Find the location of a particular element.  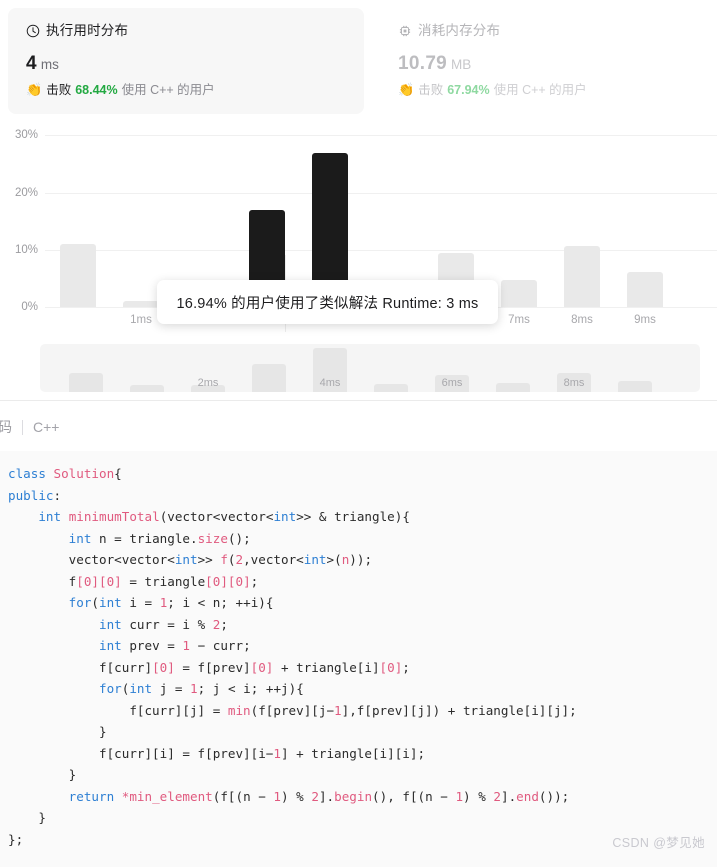

code-header-label: 代码 is located at coordinates (6, 427).